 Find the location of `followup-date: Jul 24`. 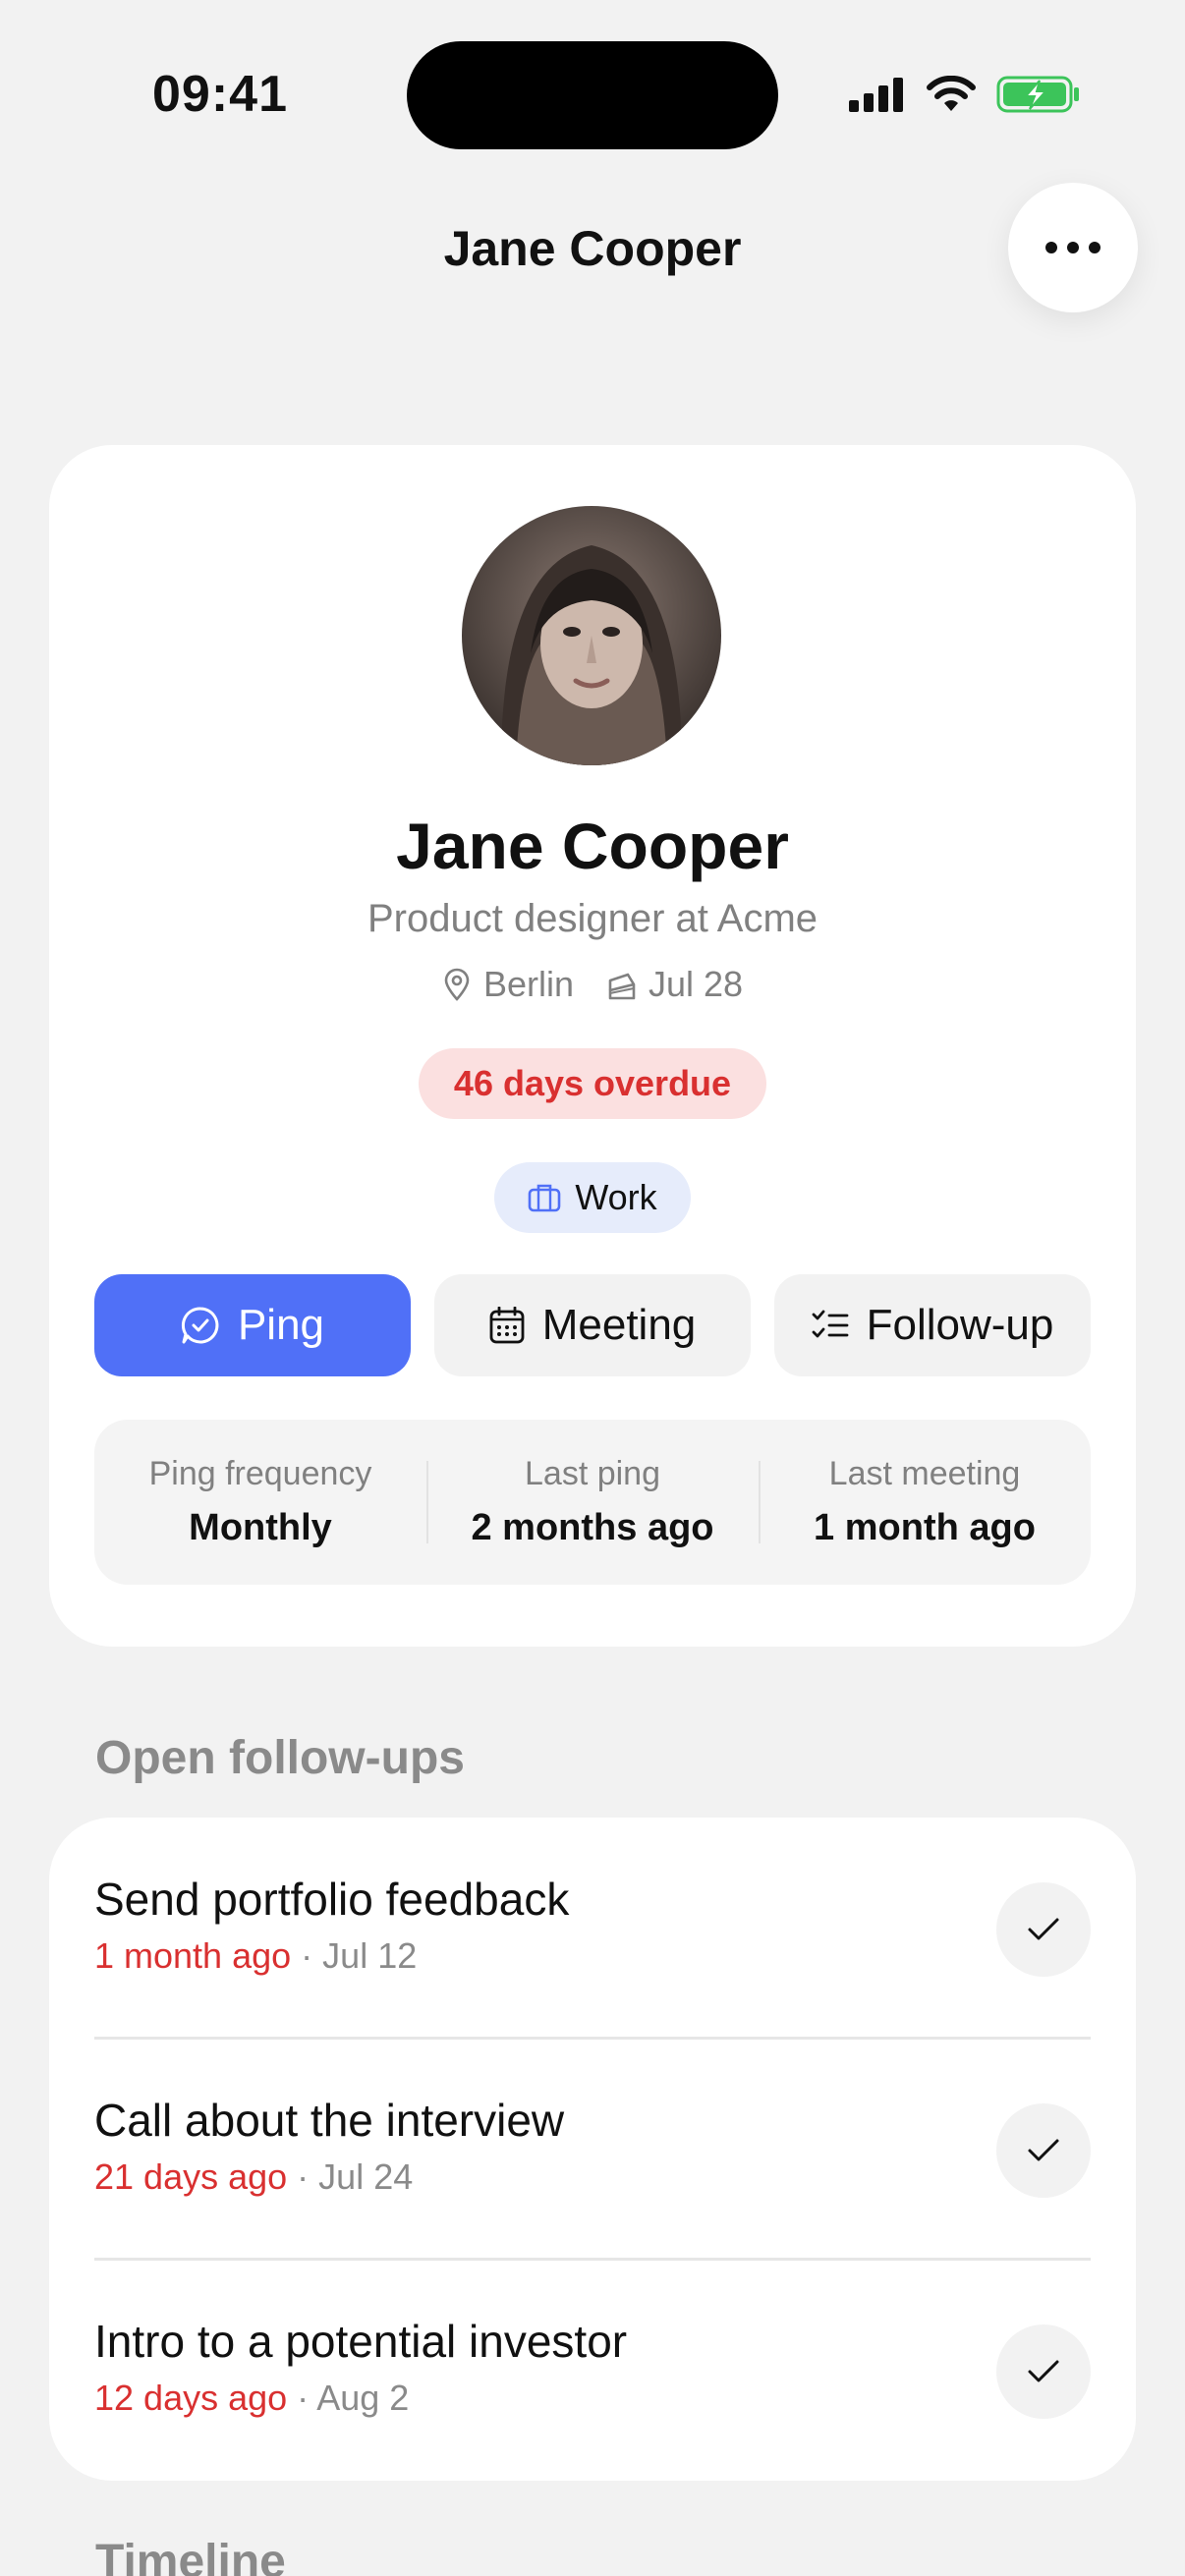

followup-date: Jul 24 is located at coordinates (366, 2176).